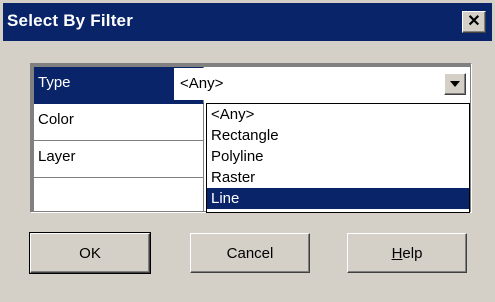 Image resolution: width=495 pixels, height=302 pixels. I want to click on dropdown-option-any: <Any>, so click(338, 114).